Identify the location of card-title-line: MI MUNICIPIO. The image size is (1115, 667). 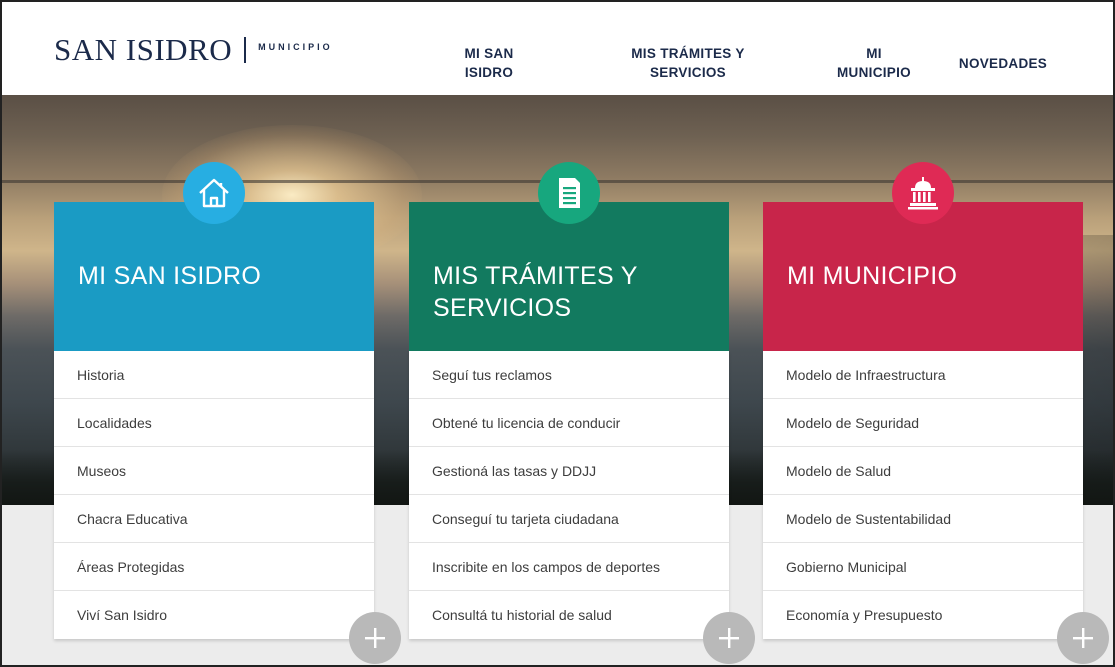
(872, 276).